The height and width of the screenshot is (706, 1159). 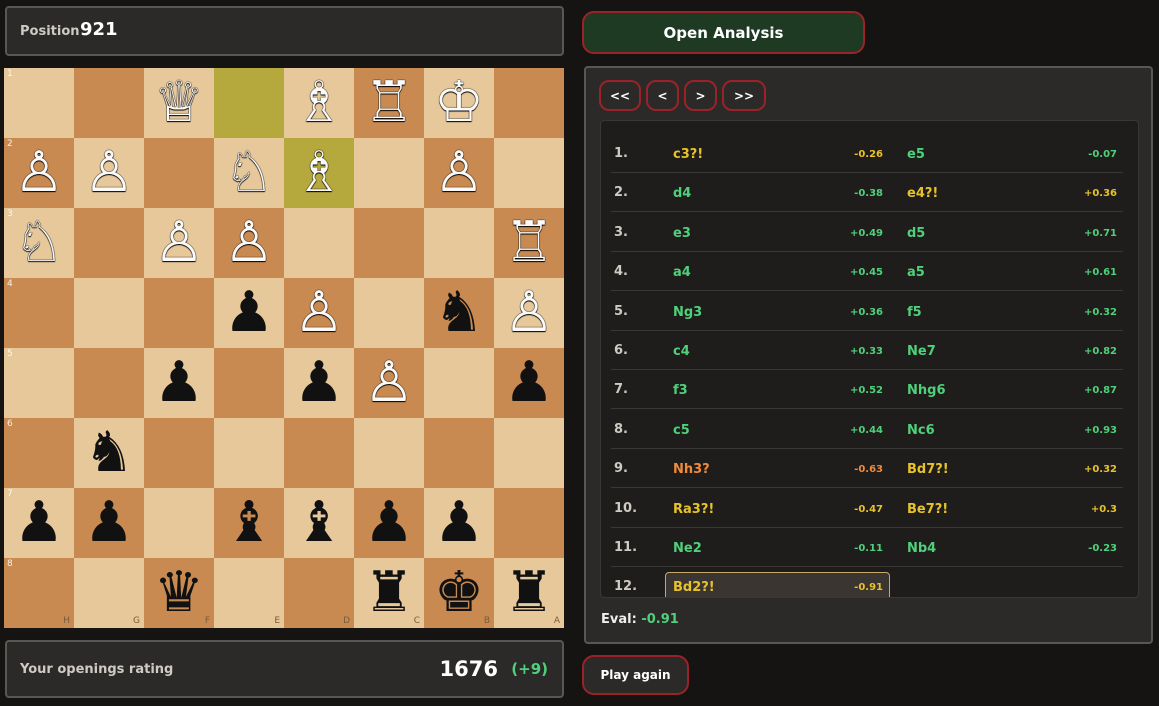 I want to click on board-square: B ♚, so click(x=459, y=593).